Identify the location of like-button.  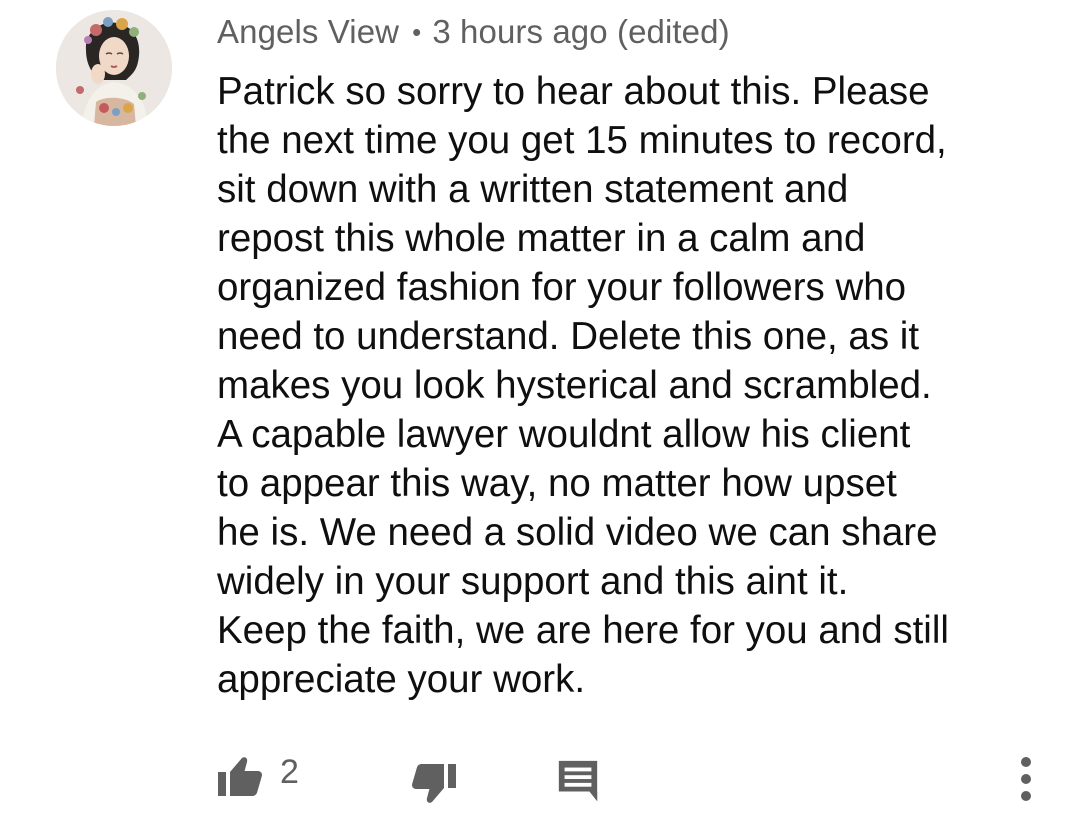
(240, 776).